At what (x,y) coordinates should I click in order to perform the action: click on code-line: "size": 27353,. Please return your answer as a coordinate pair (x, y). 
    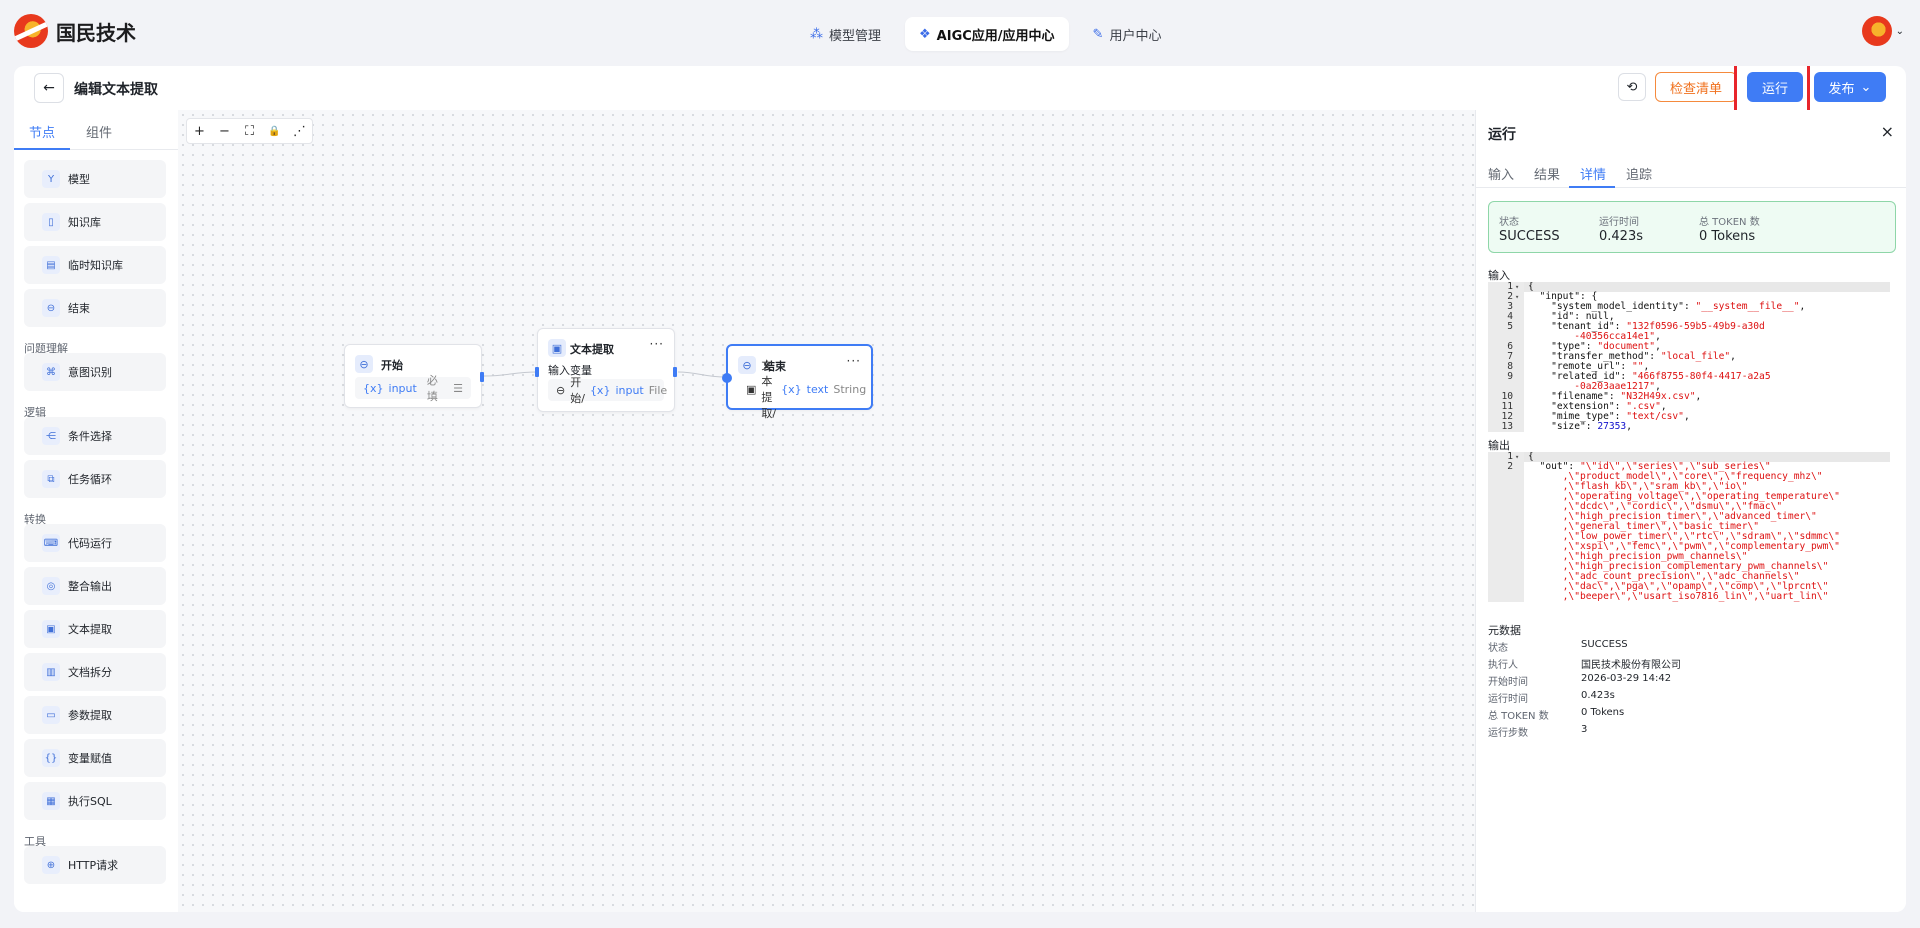
    Looking at the image, I should click on (1580, 426).